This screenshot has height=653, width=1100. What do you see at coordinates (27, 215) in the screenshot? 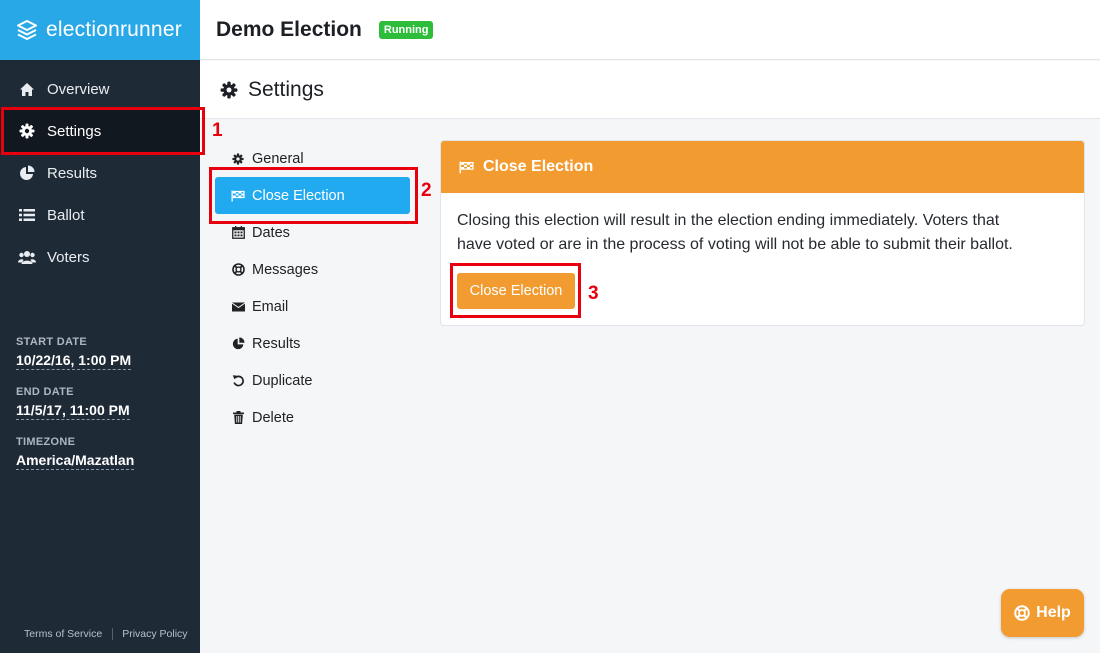
I see `list-icon` at bounding box center [27, 215].